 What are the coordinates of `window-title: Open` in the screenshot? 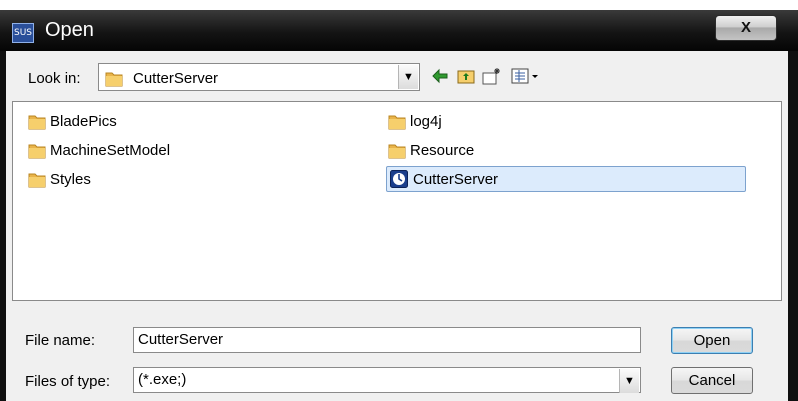 It's located at (69, 30).